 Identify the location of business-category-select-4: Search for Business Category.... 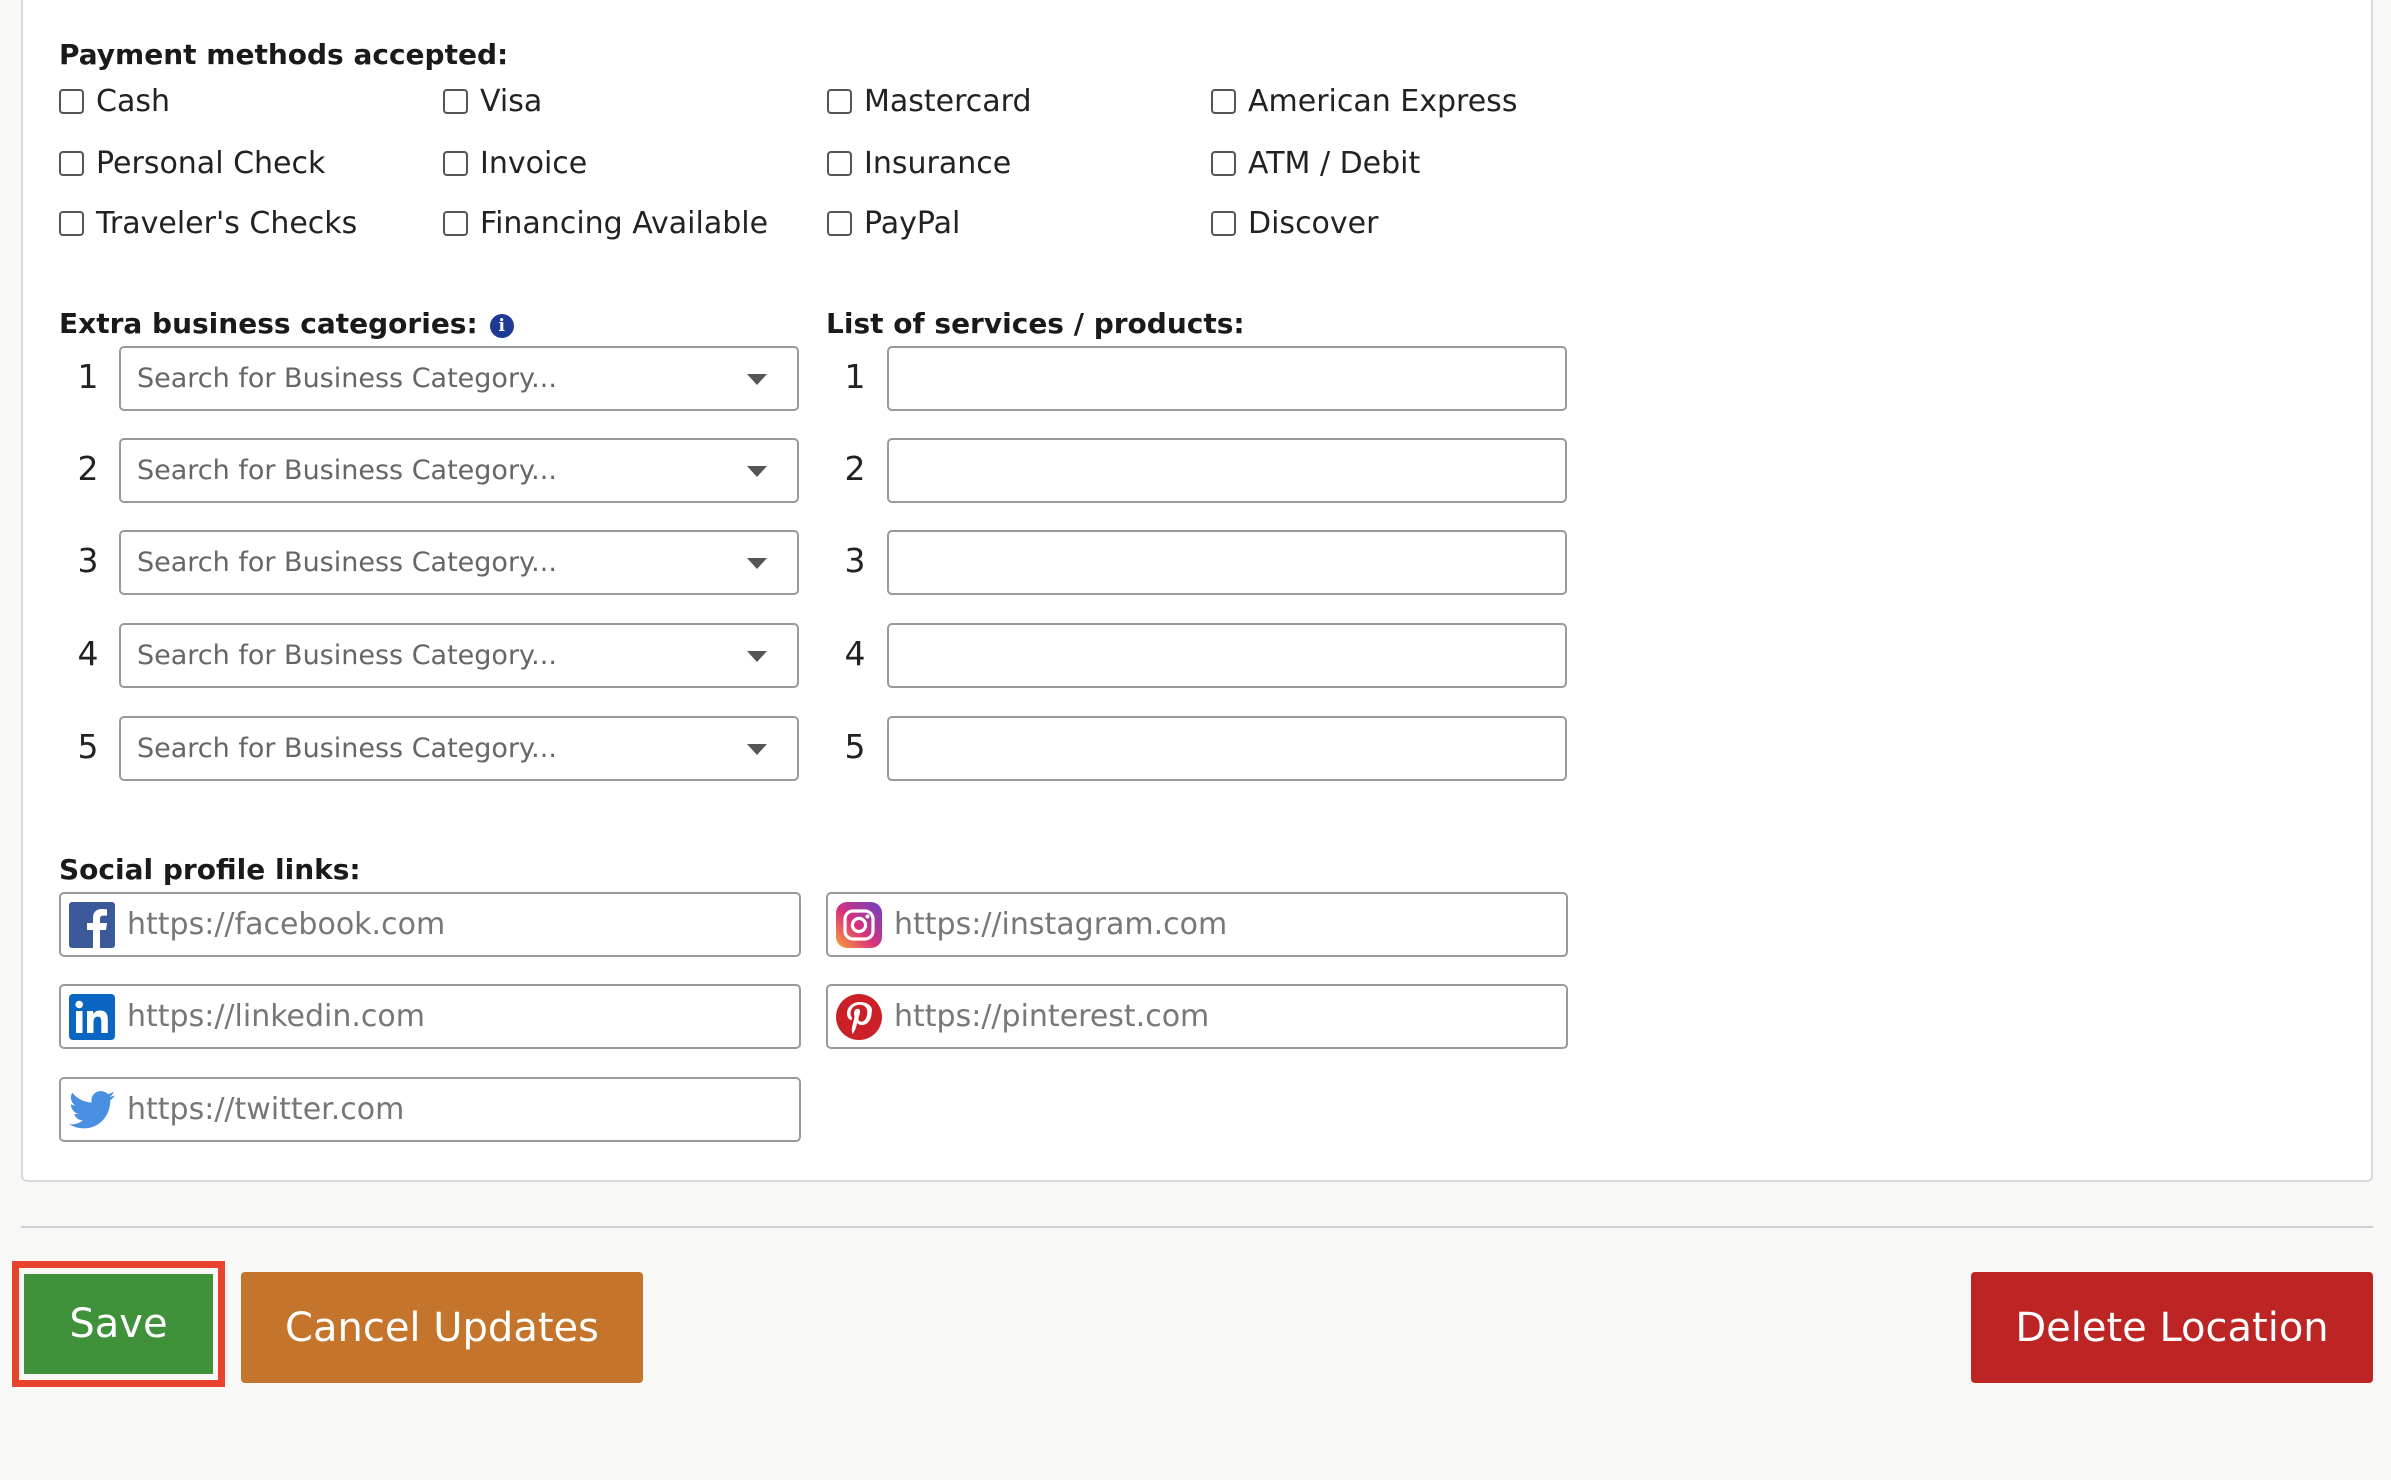
(459, 655).